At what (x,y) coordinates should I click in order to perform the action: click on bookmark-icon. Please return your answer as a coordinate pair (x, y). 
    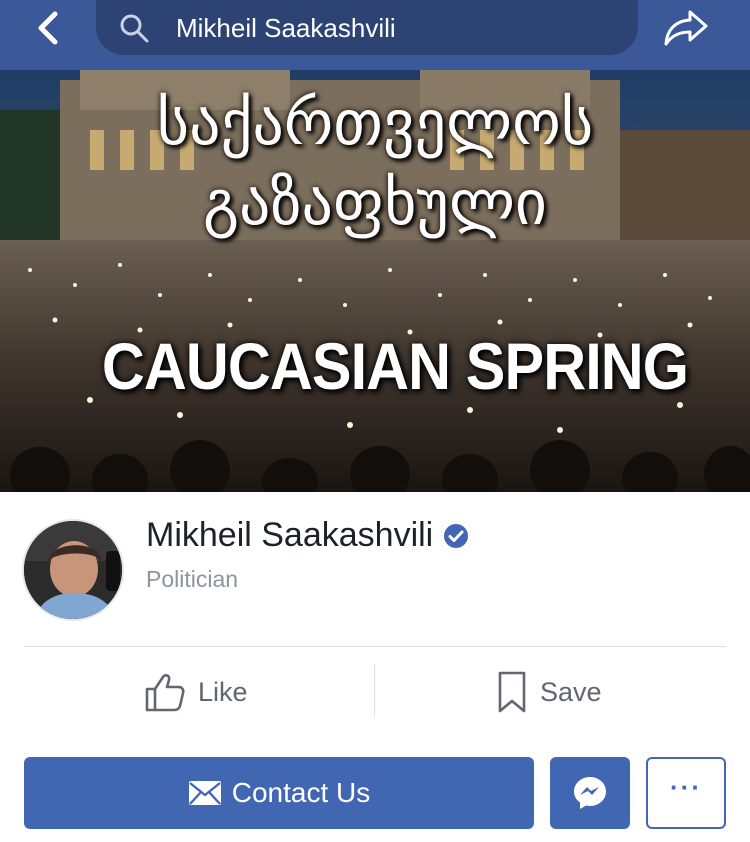
    Looking at the image, I should click on (512, 692).